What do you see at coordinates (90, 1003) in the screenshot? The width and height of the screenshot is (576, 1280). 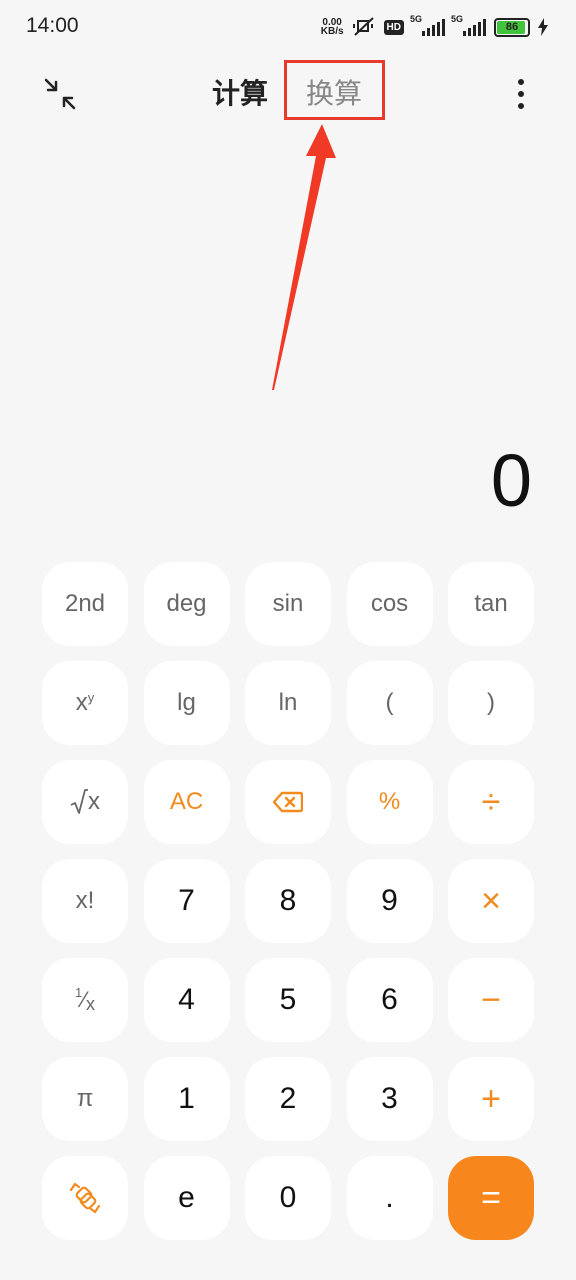 I see `reciprocal-denominator: x` at bounding box center [90, 1003].